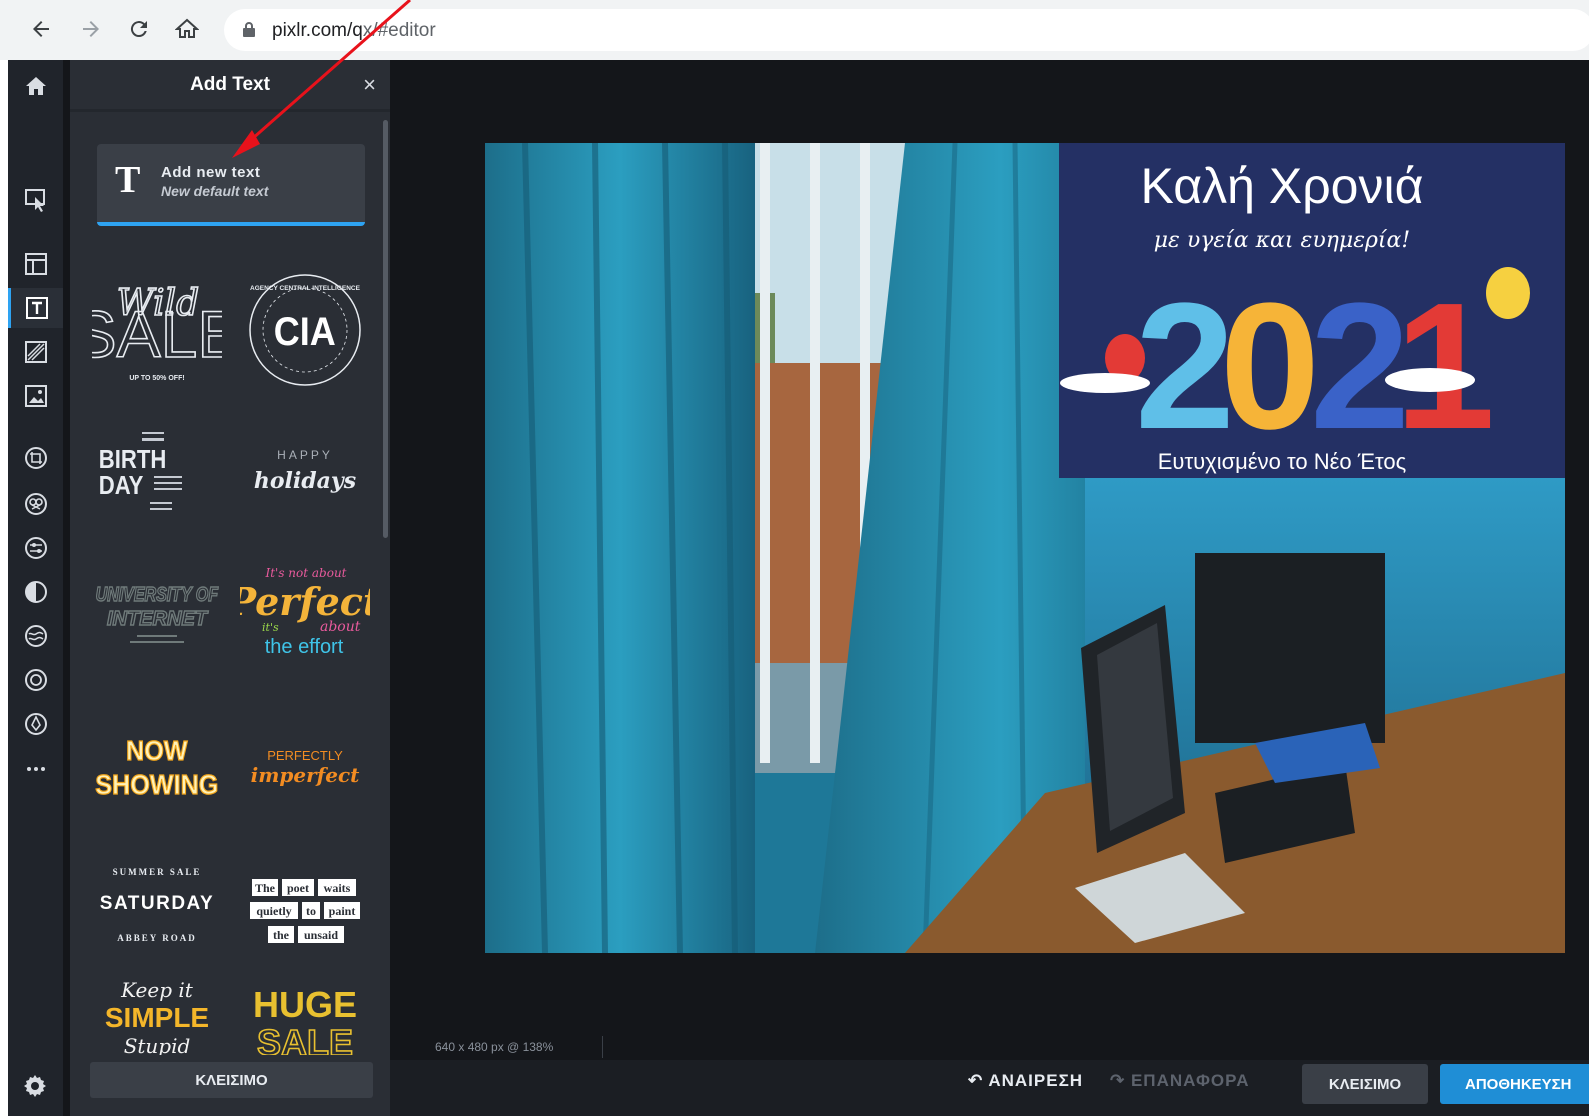  I want to click on preset-text: HAPPY, so click(305, 455).